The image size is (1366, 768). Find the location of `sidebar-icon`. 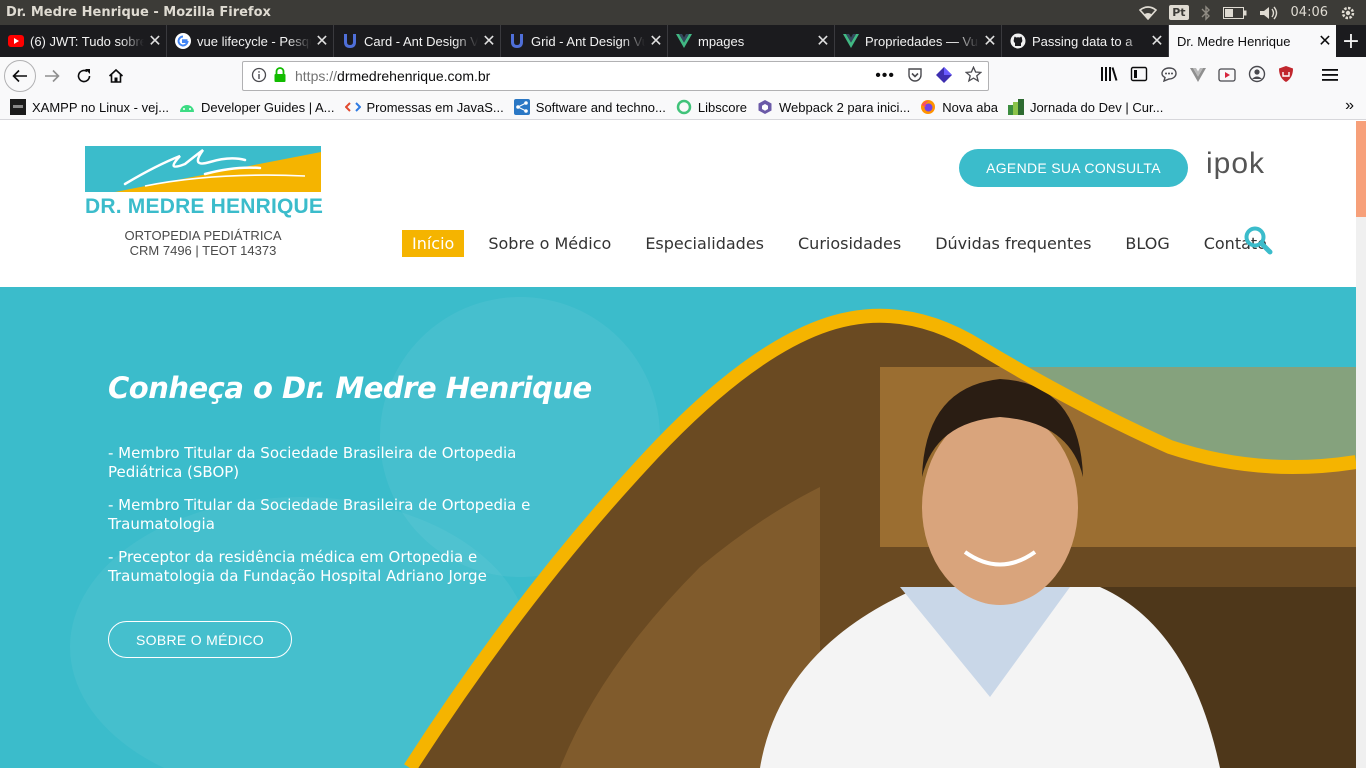

sidebar-icon is located at coordinates (1139, 76).